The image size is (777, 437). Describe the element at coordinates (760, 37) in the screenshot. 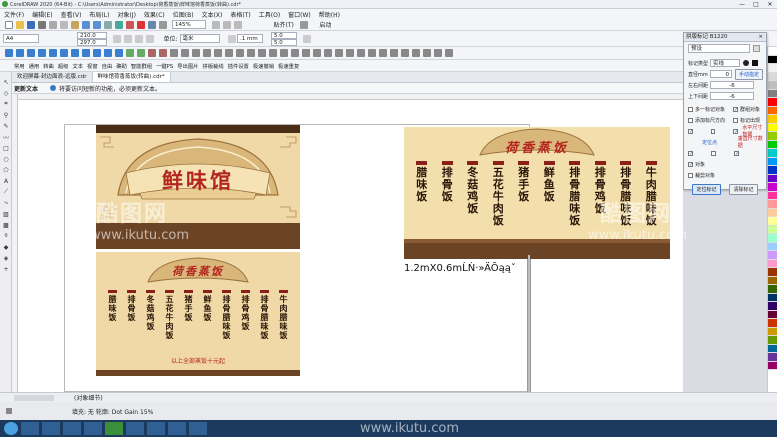

I see `docker-close-icon: ×` at that location.